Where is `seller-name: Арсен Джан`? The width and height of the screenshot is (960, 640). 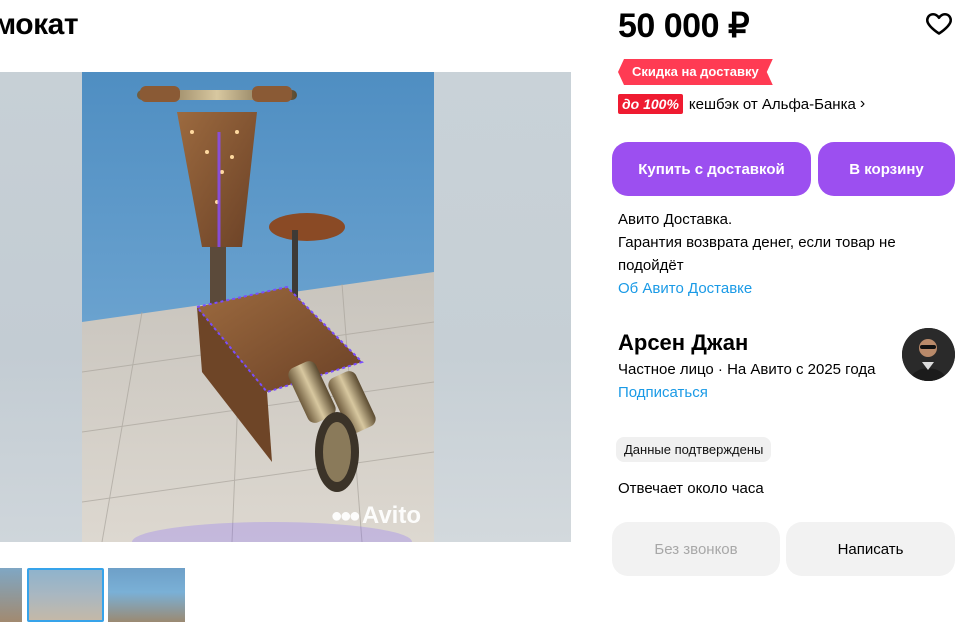 seller-name: Арсен Джан is located at coordinates (683, 343).